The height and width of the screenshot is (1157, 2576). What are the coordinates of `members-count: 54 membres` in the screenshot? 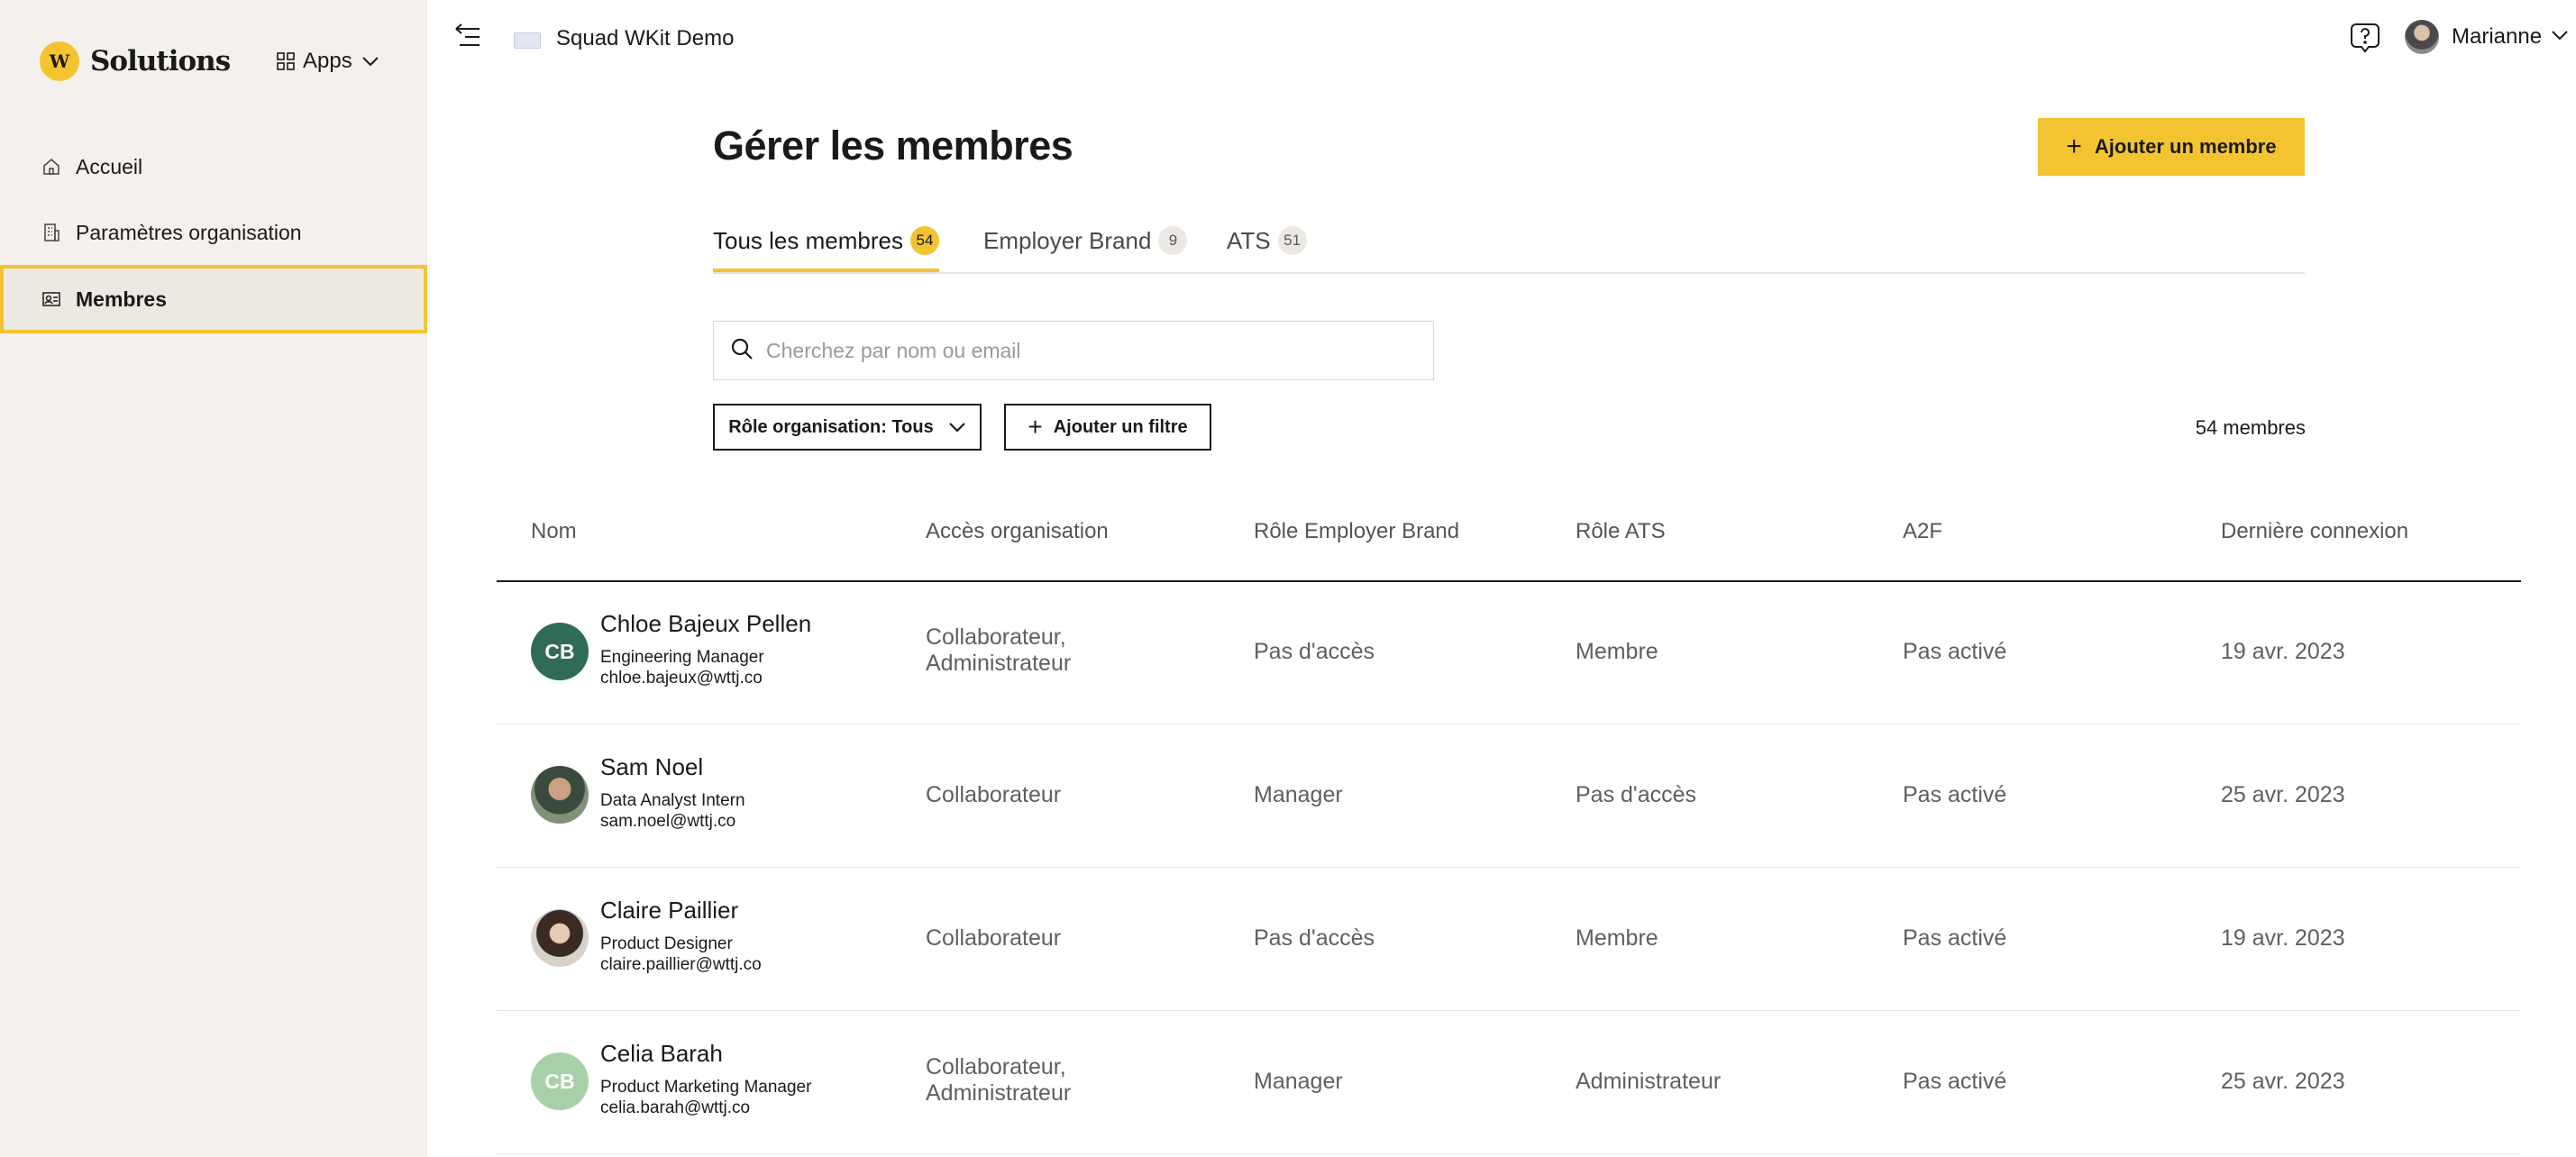 It's located at (2250, 427).